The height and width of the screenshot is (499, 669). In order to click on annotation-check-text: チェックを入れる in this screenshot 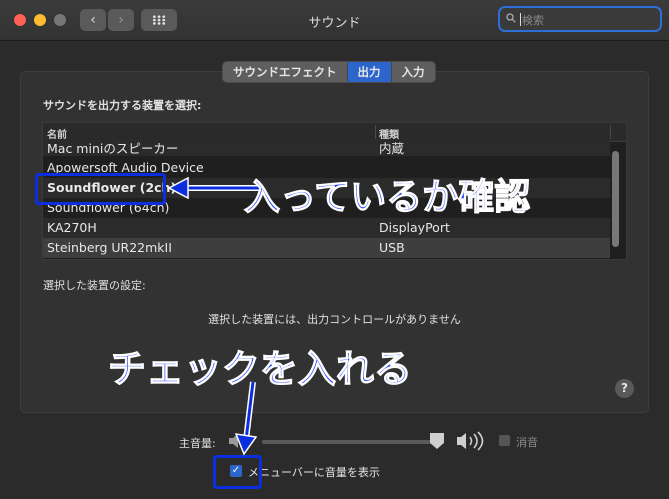, I will do `click(260, 368)`.